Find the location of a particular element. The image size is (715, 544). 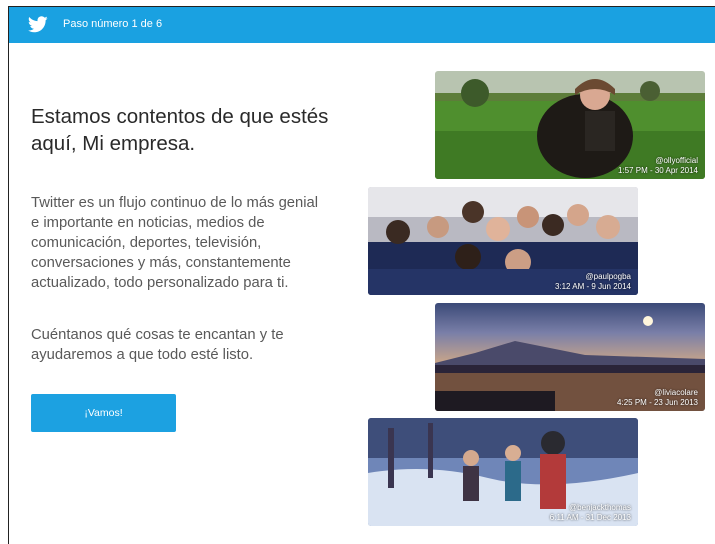

photo-timestamp: 4:25 PM - 23 Jun 2013 is located at coordinates (657, 402).